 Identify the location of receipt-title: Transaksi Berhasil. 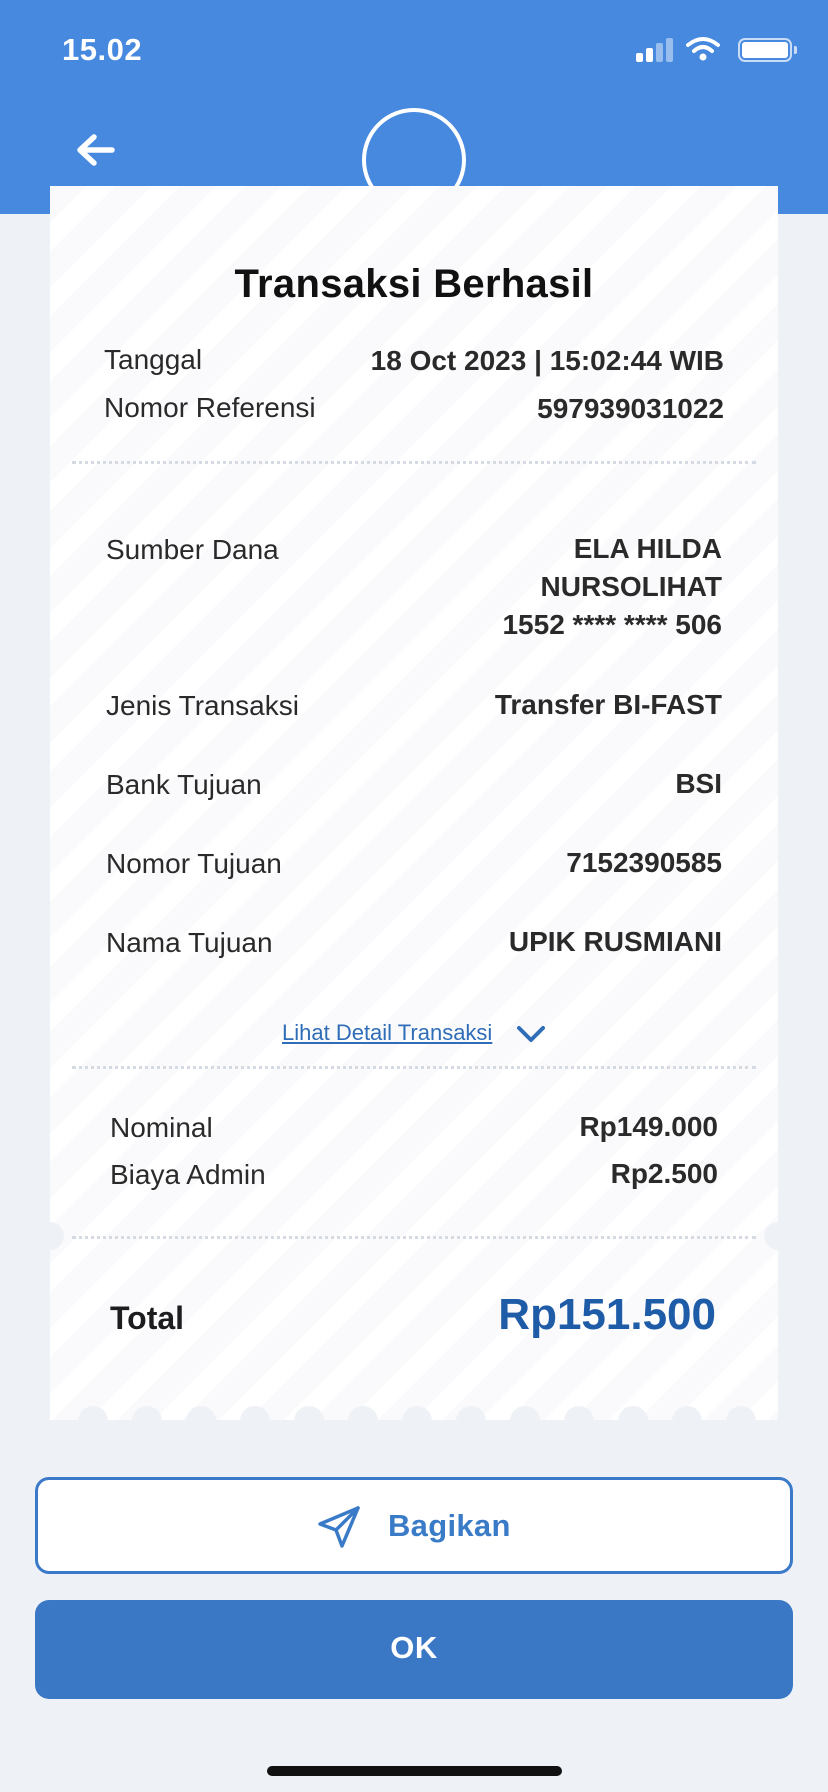
(414, 284).